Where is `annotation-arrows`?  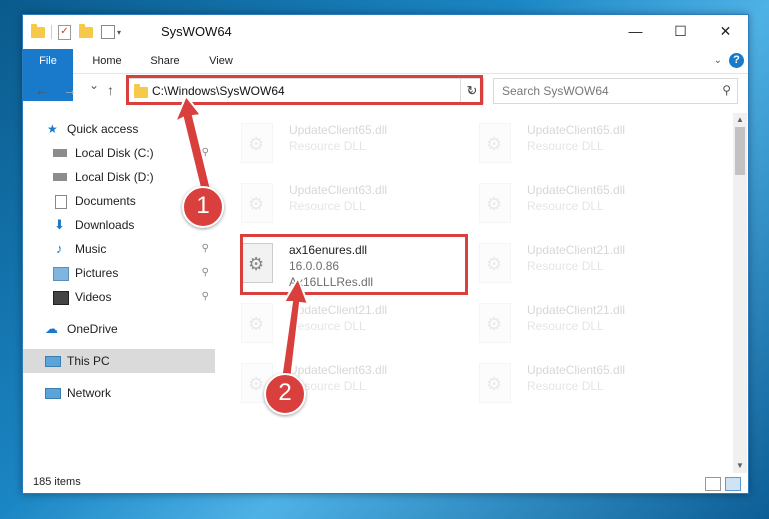
annotation-arrows is located at coordinates (241, 242).